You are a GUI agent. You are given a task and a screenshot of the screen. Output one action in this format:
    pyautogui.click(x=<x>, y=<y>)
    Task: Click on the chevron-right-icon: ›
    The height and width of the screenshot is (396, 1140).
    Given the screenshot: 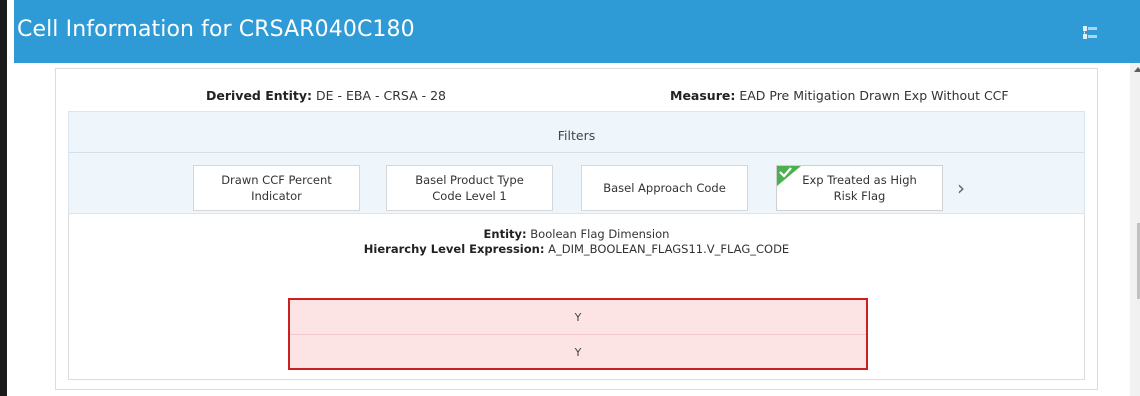 What is the action you would take?
    pyautogui.click(x=961, y=188)
    